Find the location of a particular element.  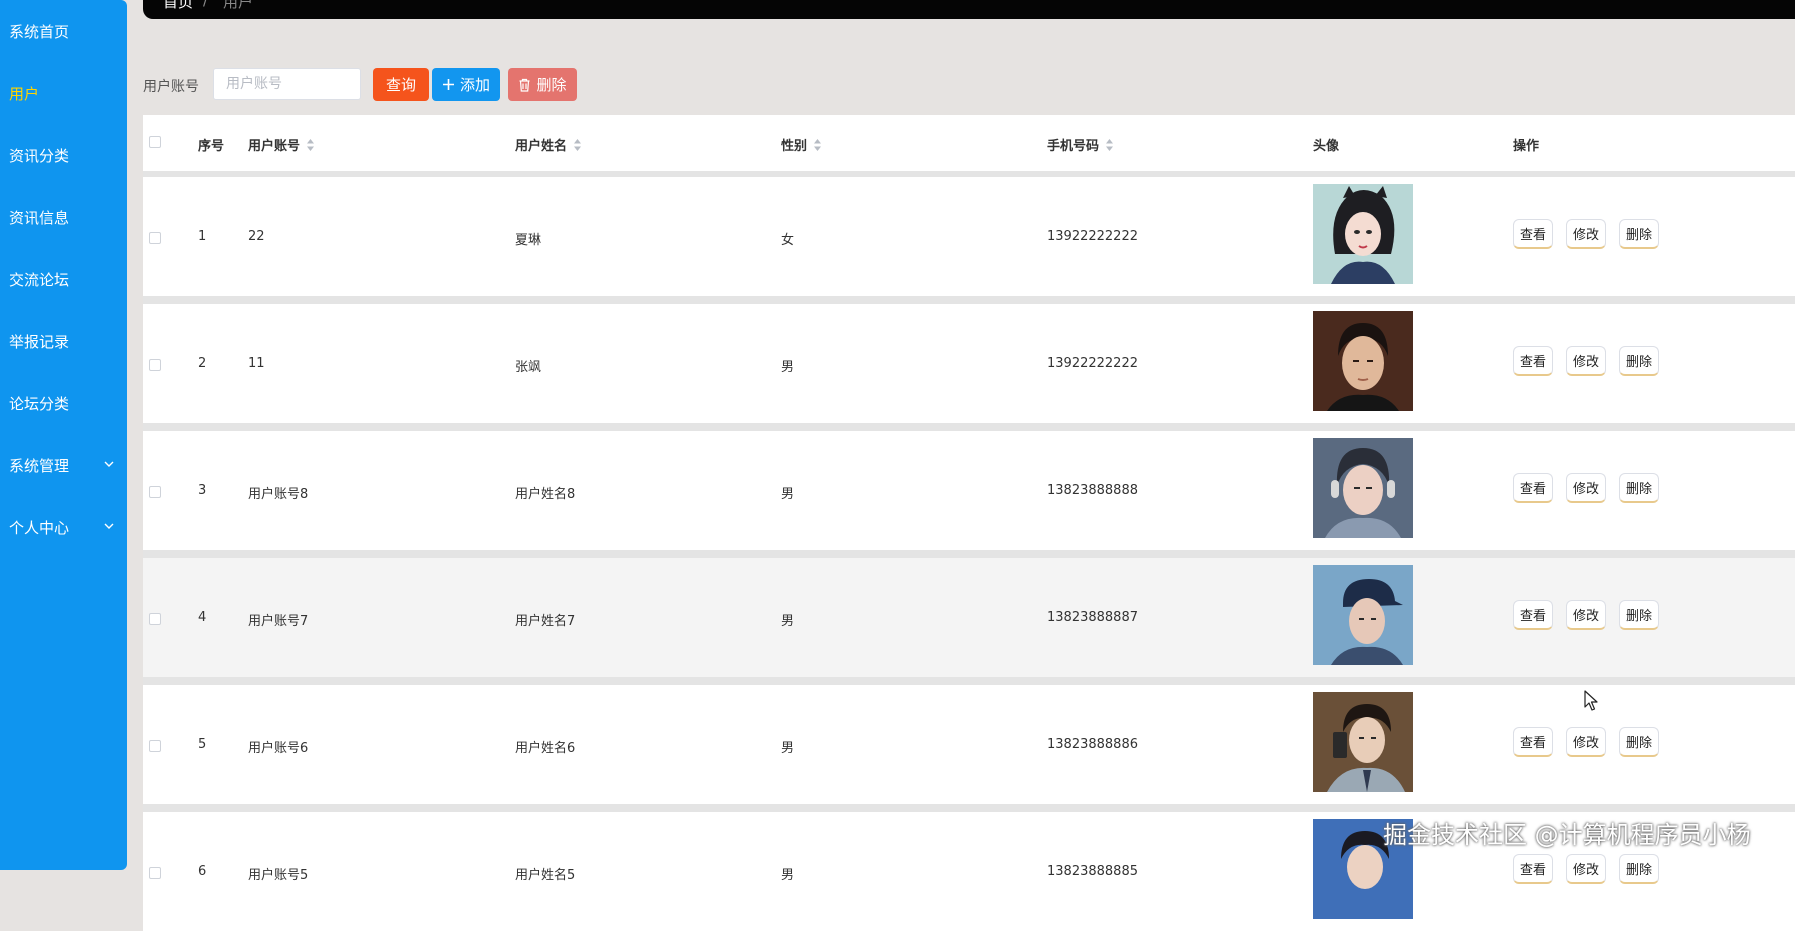

sidebar-item-label: 资讯信息 is located at coordinates (39, 217).